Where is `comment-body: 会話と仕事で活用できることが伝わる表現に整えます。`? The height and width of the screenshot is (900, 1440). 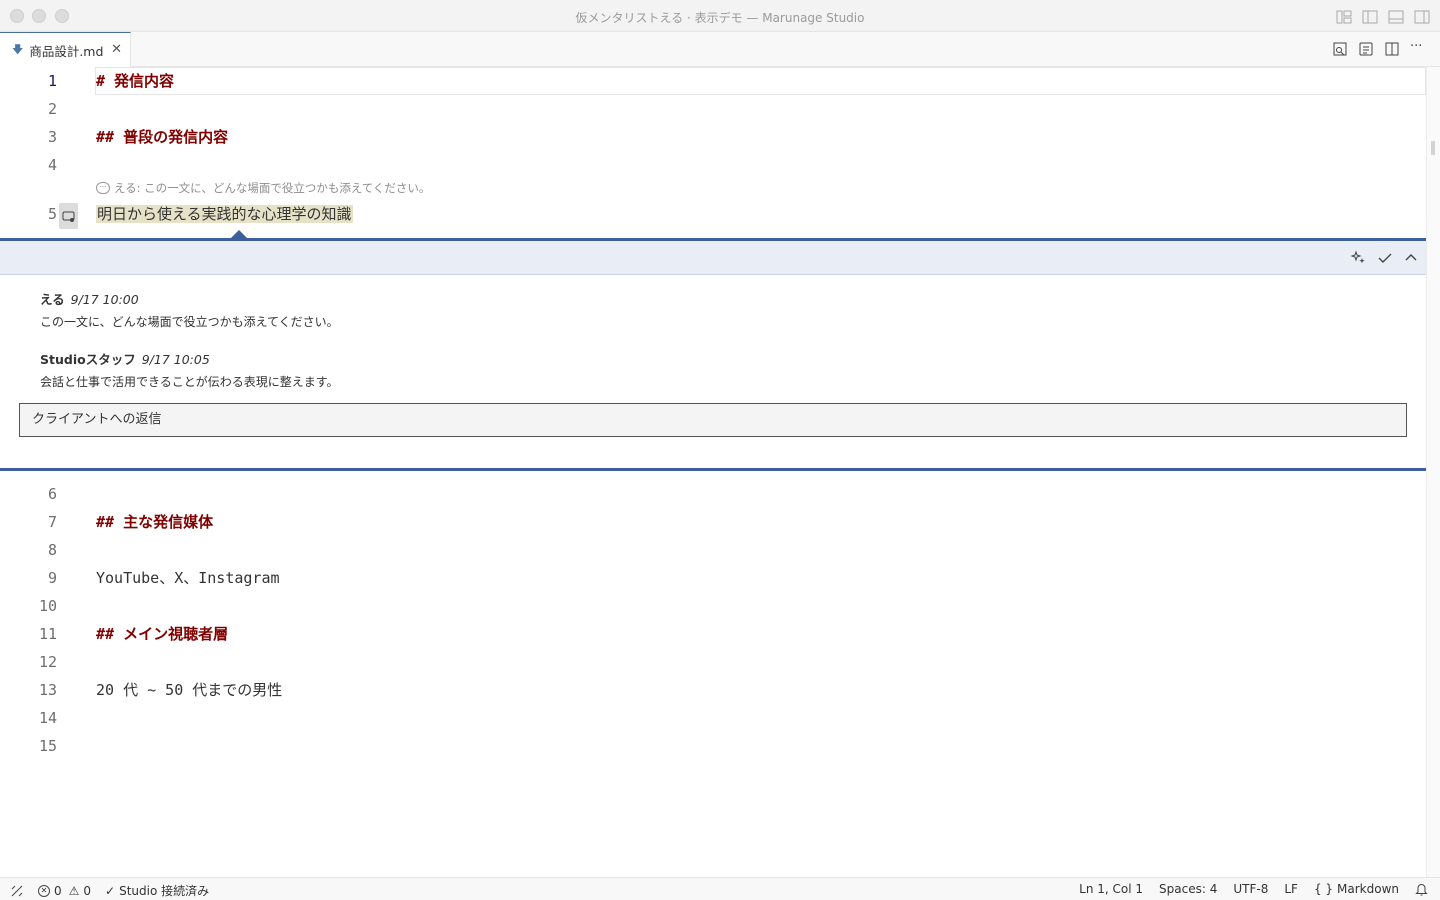
comment-body: 会話と仕事で活用できることが伝わる表現に整えます。 is located at coordinates (189, 382).